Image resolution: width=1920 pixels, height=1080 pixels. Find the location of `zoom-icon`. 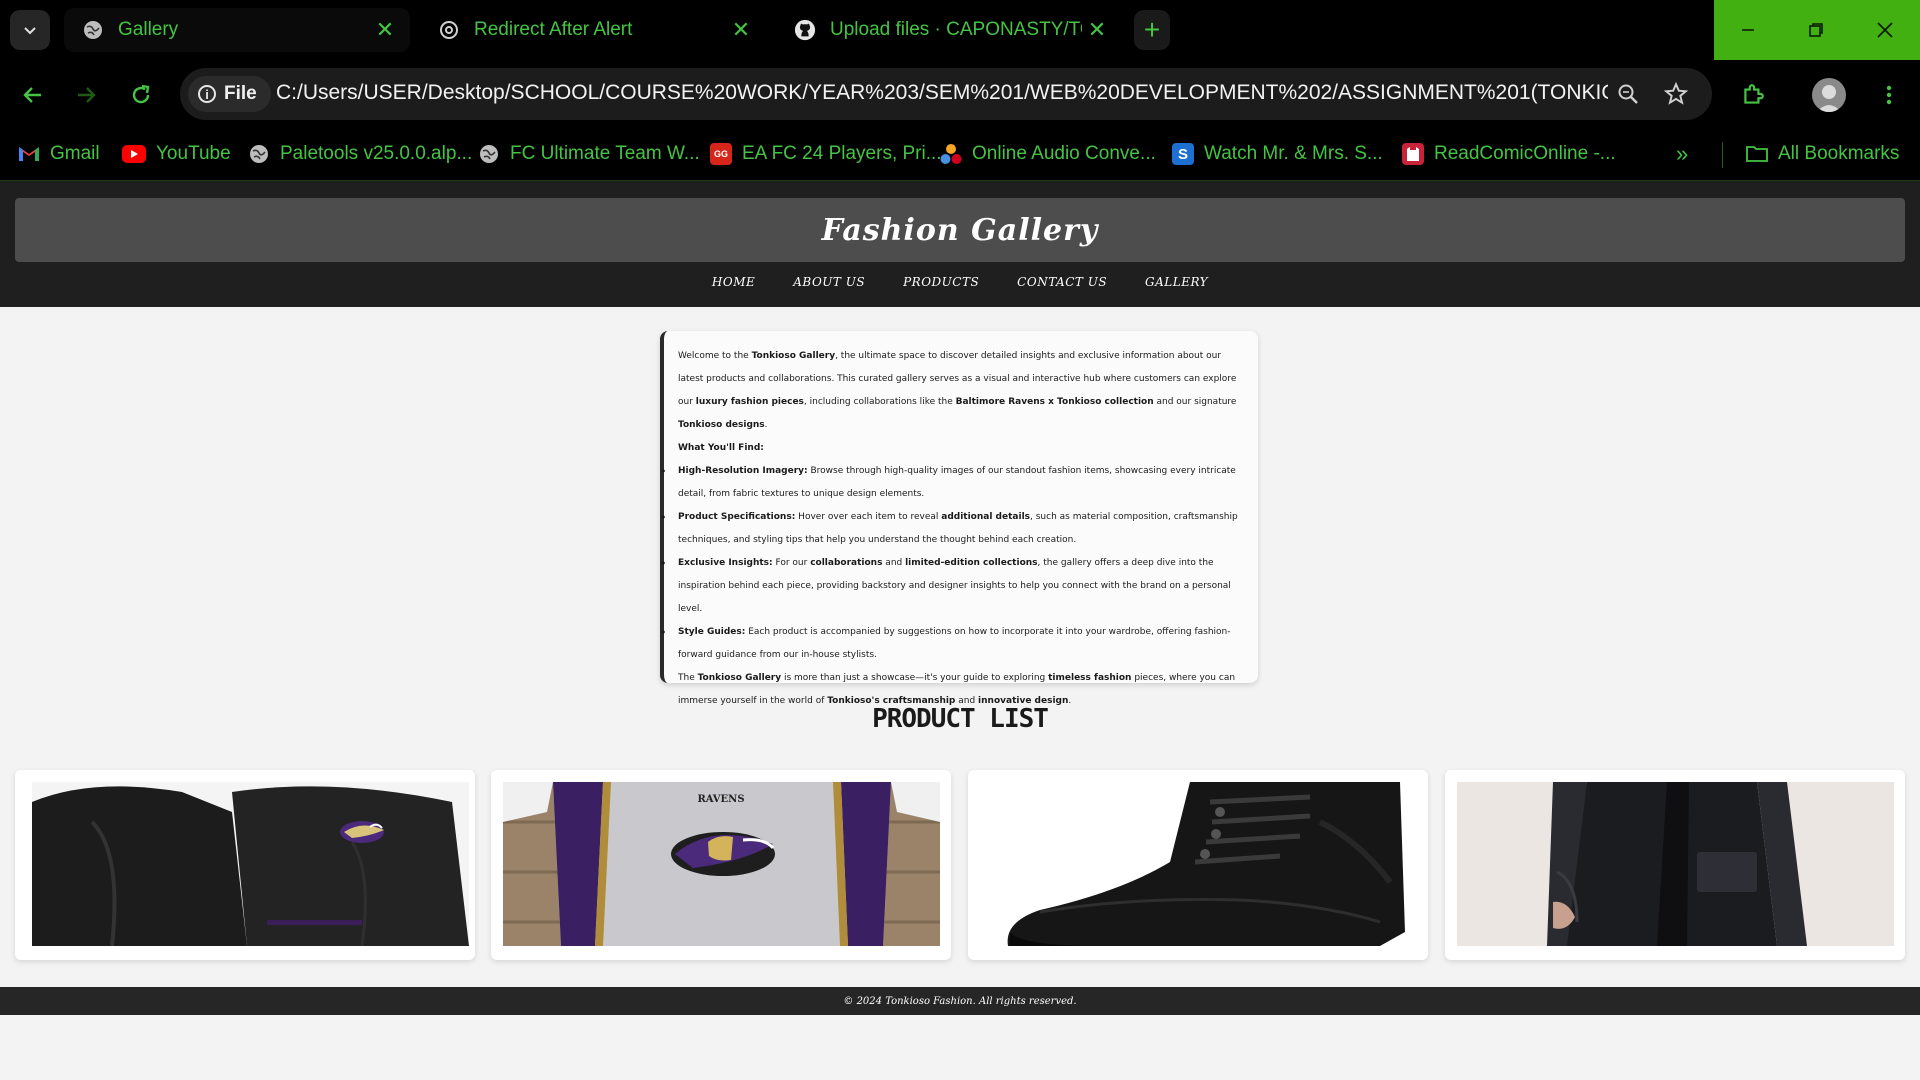

zoom-icon is located at coordinates (1628, 94).